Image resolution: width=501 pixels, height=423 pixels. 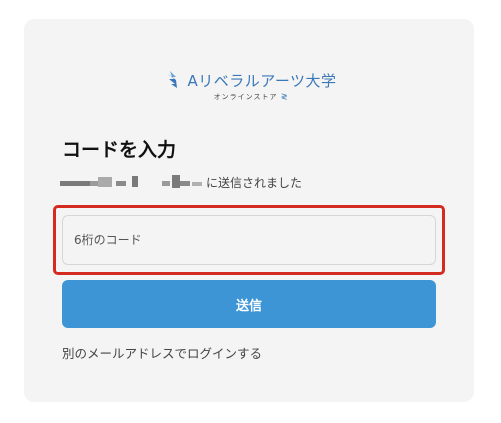 I want to click on brand-logo: Aリベラルアーツ大学 オンラインストア ≷, so click(x=251, y=89).